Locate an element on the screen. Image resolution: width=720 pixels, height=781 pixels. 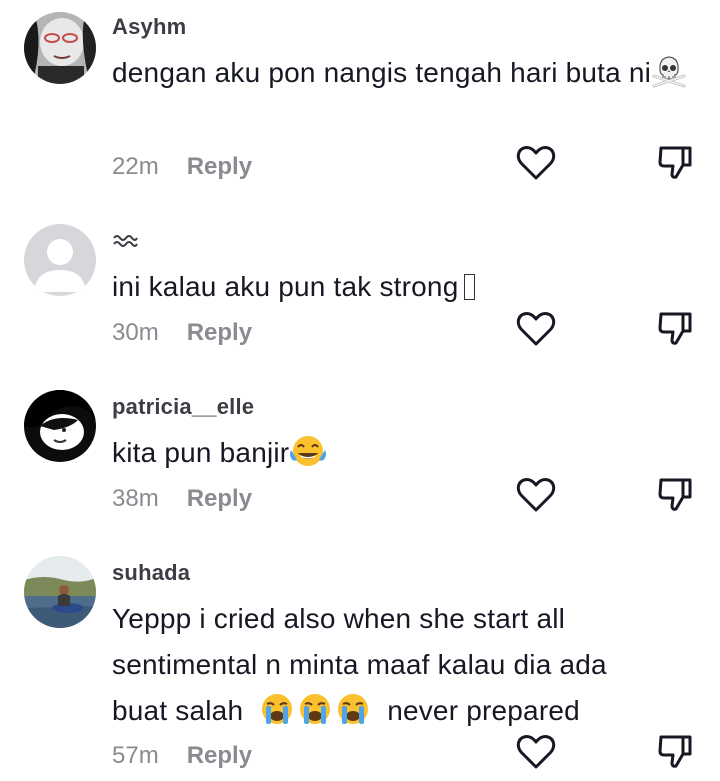
comment-text-body: buat salah is located at coordinates (178, 710).